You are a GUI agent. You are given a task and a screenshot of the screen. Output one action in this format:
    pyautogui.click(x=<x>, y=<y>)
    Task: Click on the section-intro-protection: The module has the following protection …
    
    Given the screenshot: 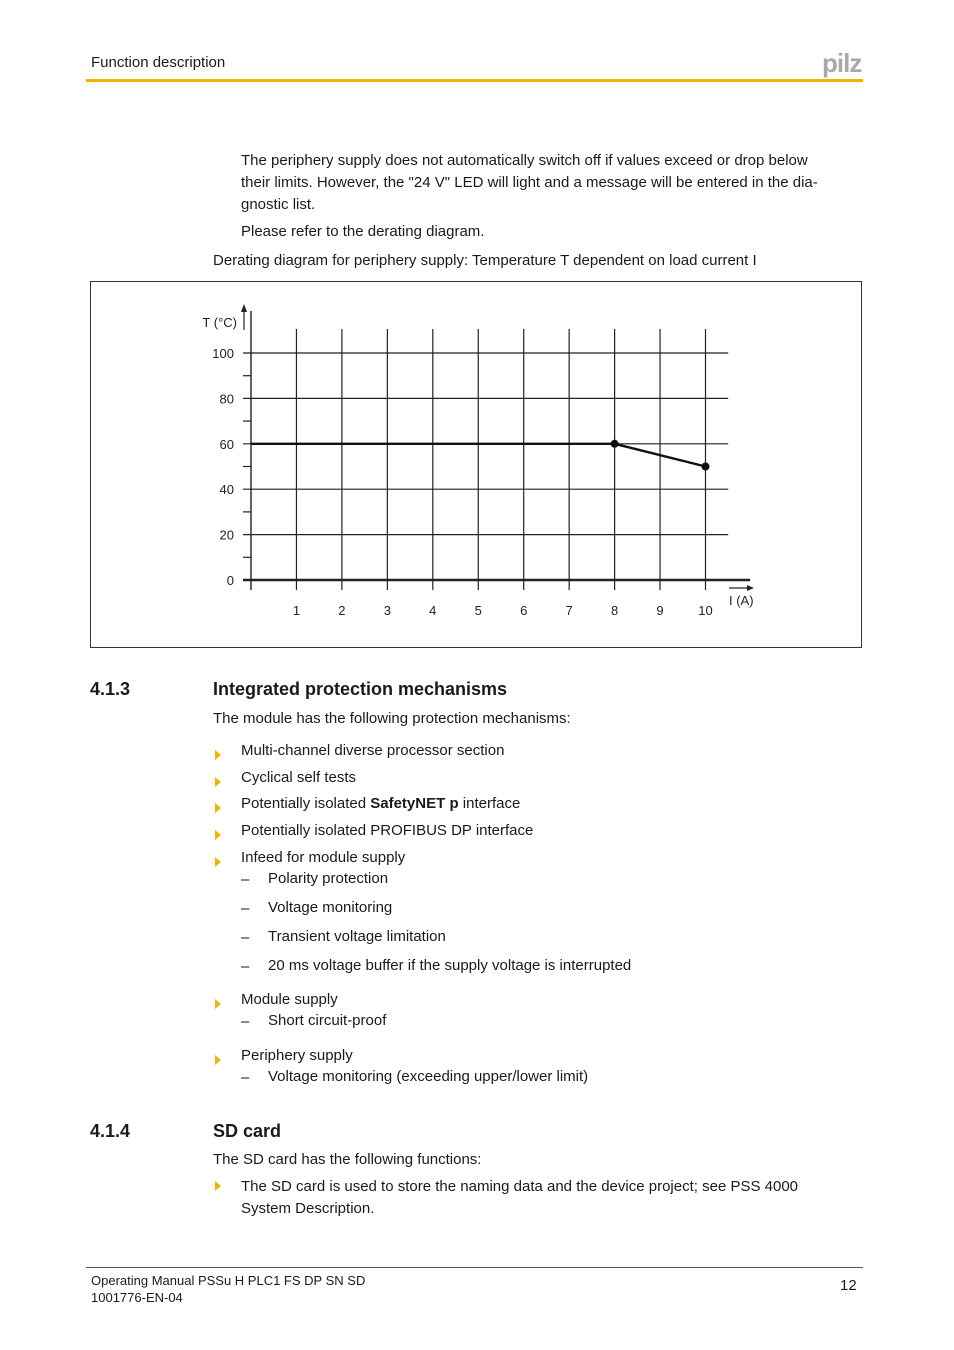 What is the action you would take?
    pyautogui.click(x=392, y=718)
    